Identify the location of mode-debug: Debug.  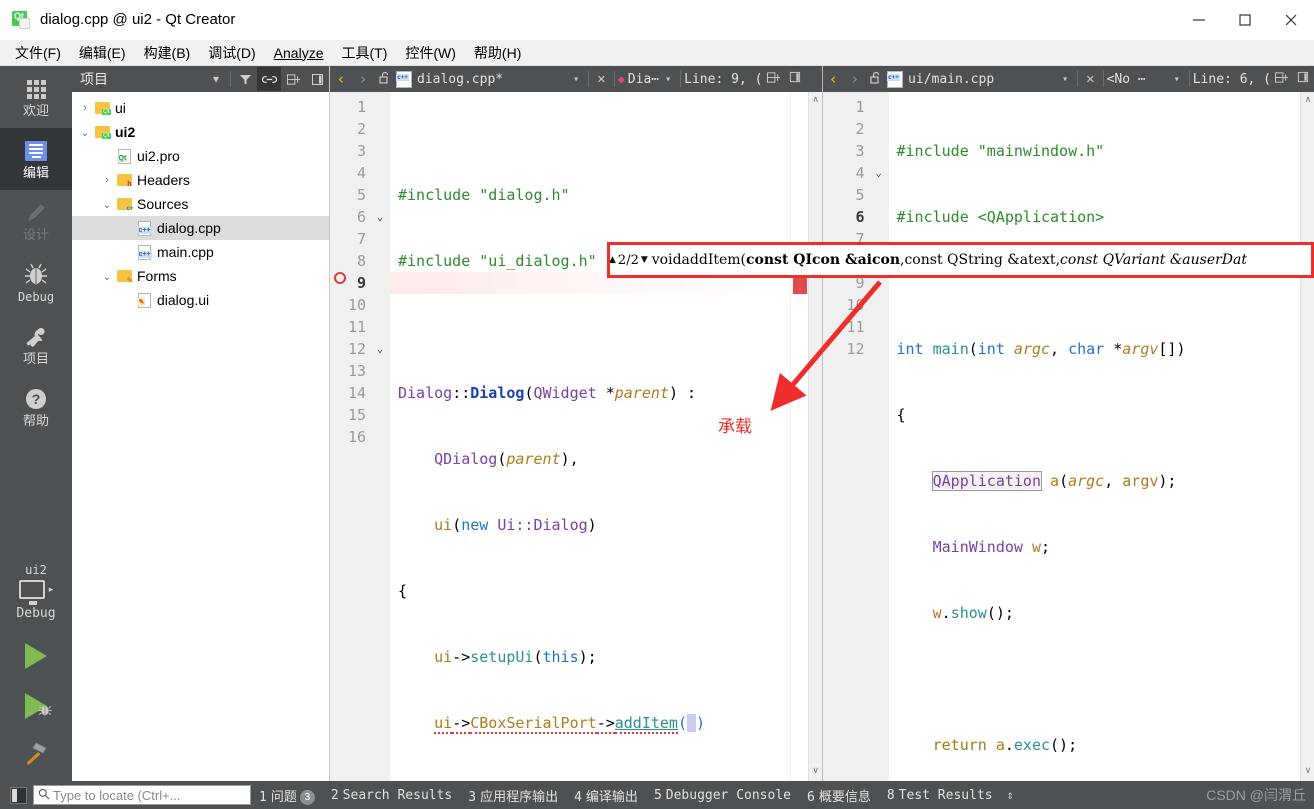
(36, 283).